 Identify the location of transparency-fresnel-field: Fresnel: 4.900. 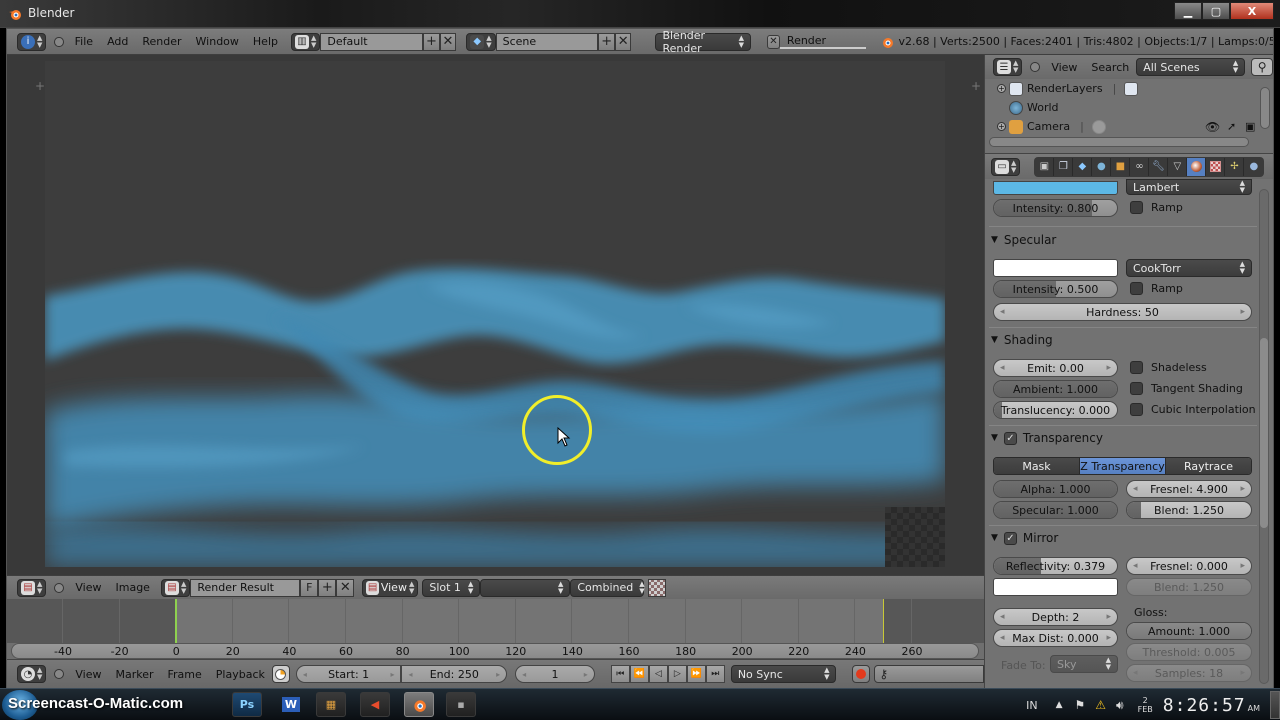
(1189, 489).